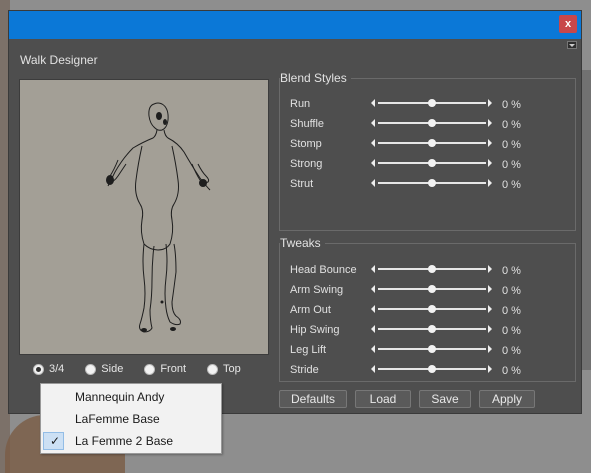 This screenshot has width=591, height=473. What do you see at coordinates (568, 24) in the screenshot?
I see `close-button: x` at bounding box center [568, 24].